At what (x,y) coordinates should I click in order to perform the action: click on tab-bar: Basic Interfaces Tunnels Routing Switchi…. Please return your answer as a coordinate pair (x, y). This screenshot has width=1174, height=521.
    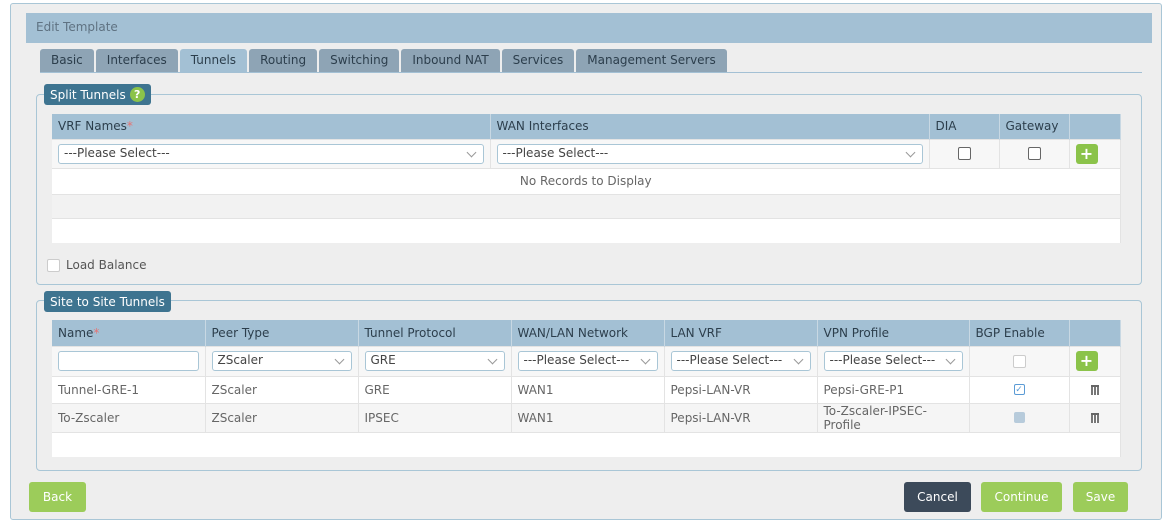
    Looking at the image, I should click on (383, 61).